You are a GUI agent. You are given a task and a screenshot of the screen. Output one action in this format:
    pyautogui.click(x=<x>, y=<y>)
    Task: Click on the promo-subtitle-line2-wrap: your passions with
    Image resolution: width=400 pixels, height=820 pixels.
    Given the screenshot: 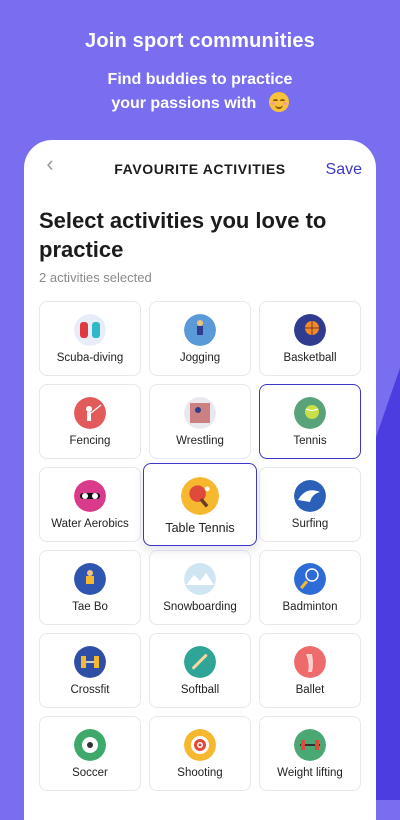 What is the action you would take?
    pyautogui.click(x=200, y=103)
    